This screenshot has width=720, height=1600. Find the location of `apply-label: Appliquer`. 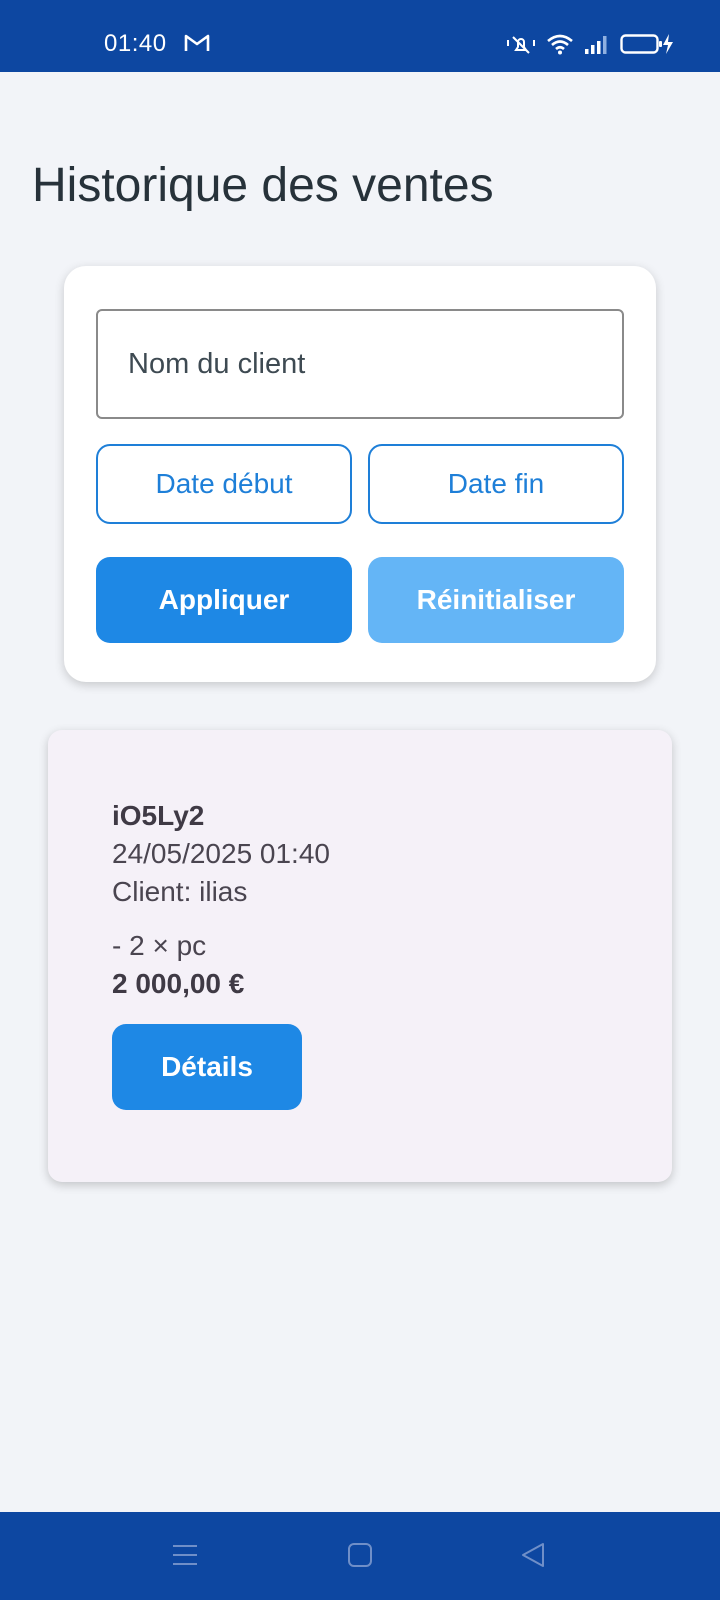

apply-label: Appliquer is located at coordinates (224, 599).